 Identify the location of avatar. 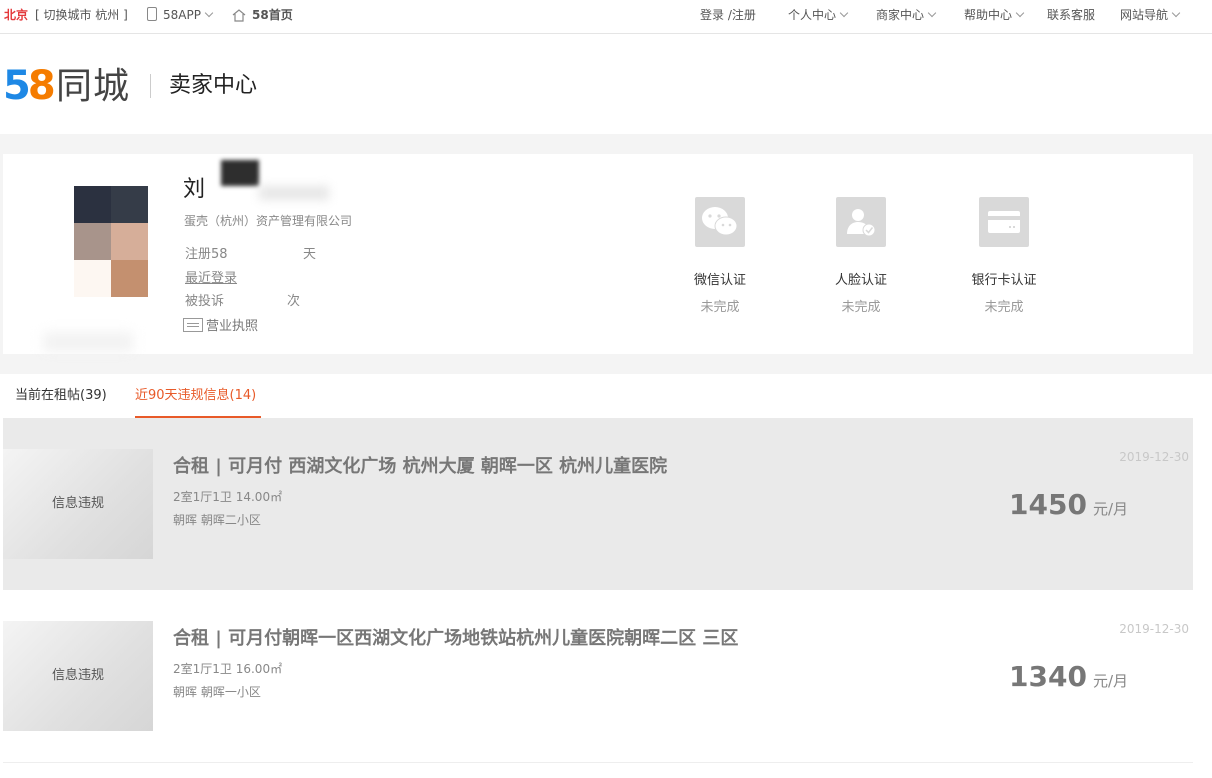
(111, 241).